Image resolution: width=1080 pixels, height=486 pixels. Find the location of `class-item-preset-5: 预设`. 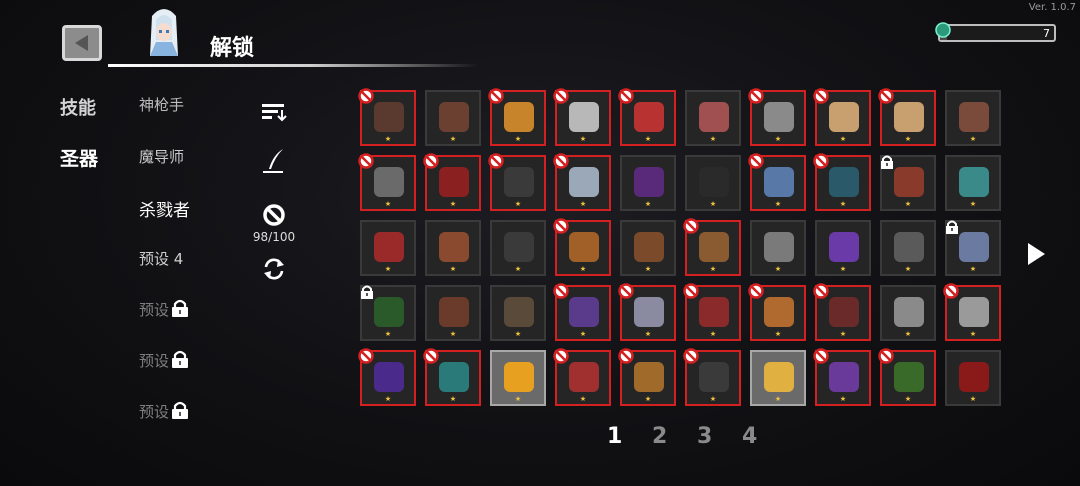

class-item-preset-5: 预设 is located at coordinates (164, 309).